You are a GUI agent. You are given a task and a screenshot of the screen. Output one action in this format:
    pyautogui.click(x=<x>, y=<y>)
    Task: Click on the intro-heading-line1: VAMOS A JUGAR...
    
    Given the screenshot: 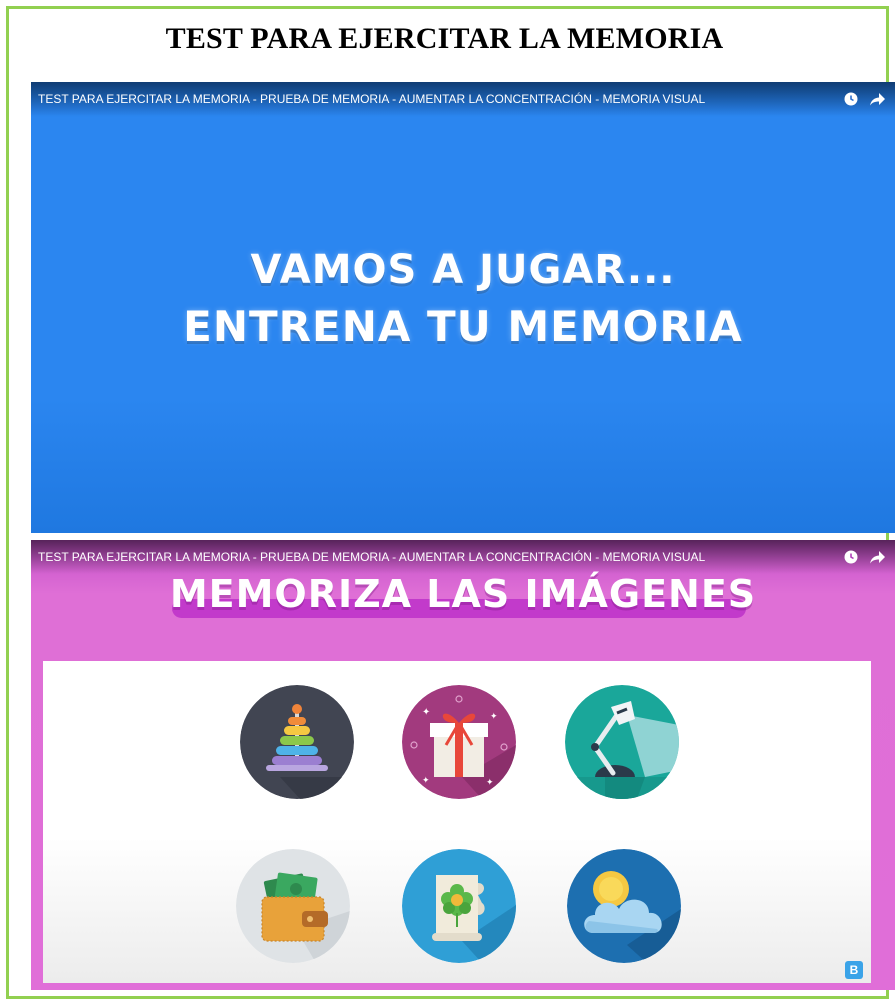 What is the action you would take?
    pyautogui.click(x=463, y=270)
    